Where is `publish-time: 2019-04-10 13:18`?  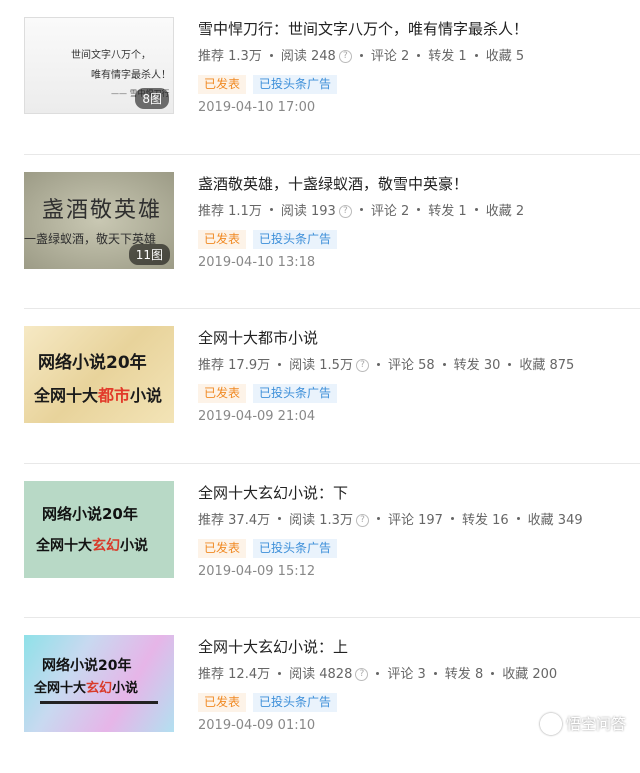
publish-time: 2019-04-10 13:18 is located at coordinates (257, 262).